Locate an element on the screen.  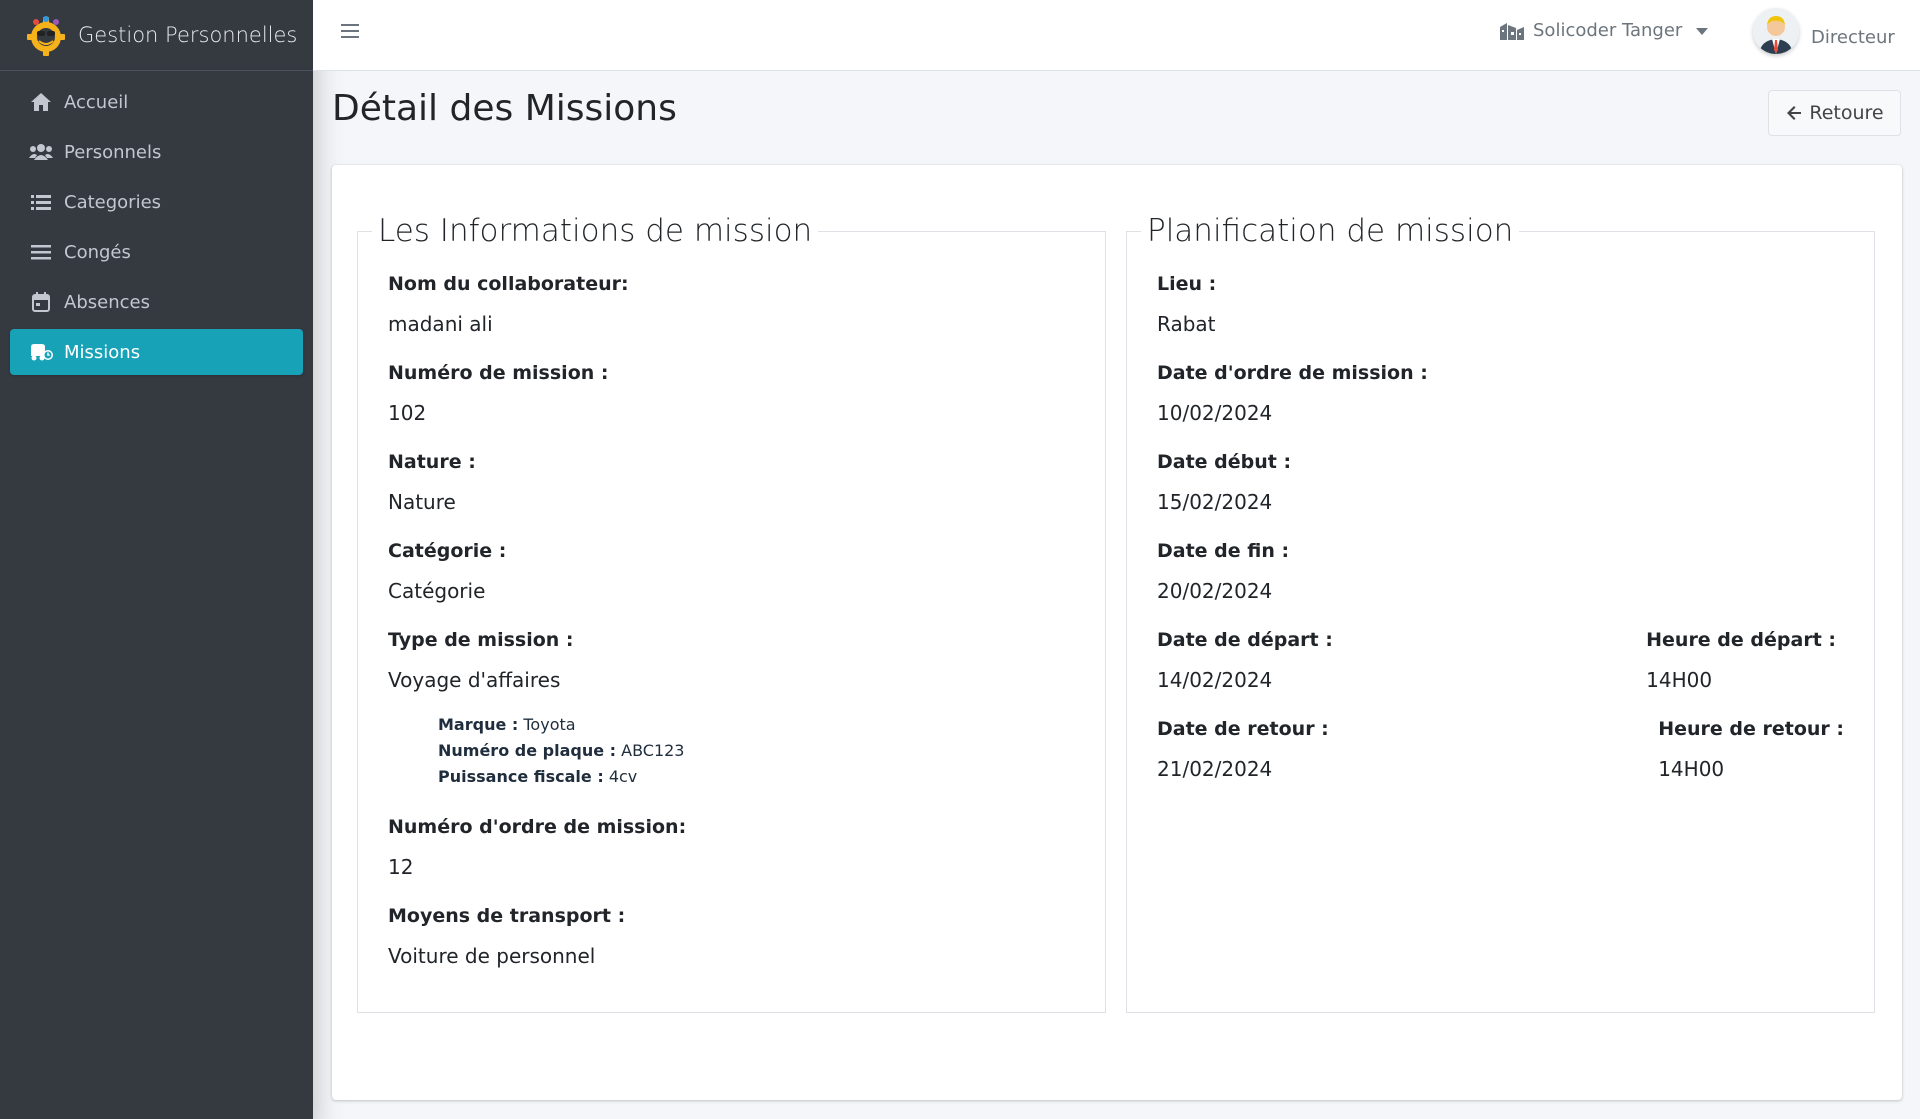
field-label: Date début : is located at coordinates (1224, 462).